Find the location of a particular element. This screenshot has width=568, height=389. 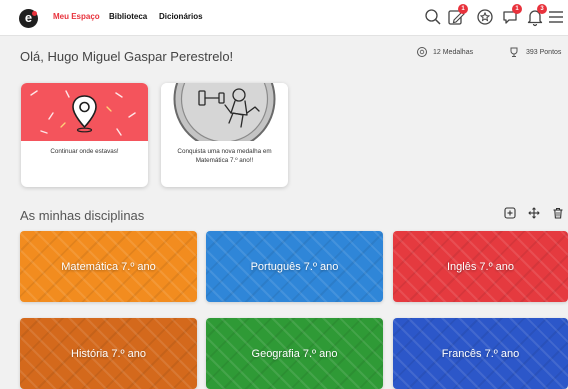

subject-tile-portugues: Português 7.º ano is located at coordinates (294, 266).